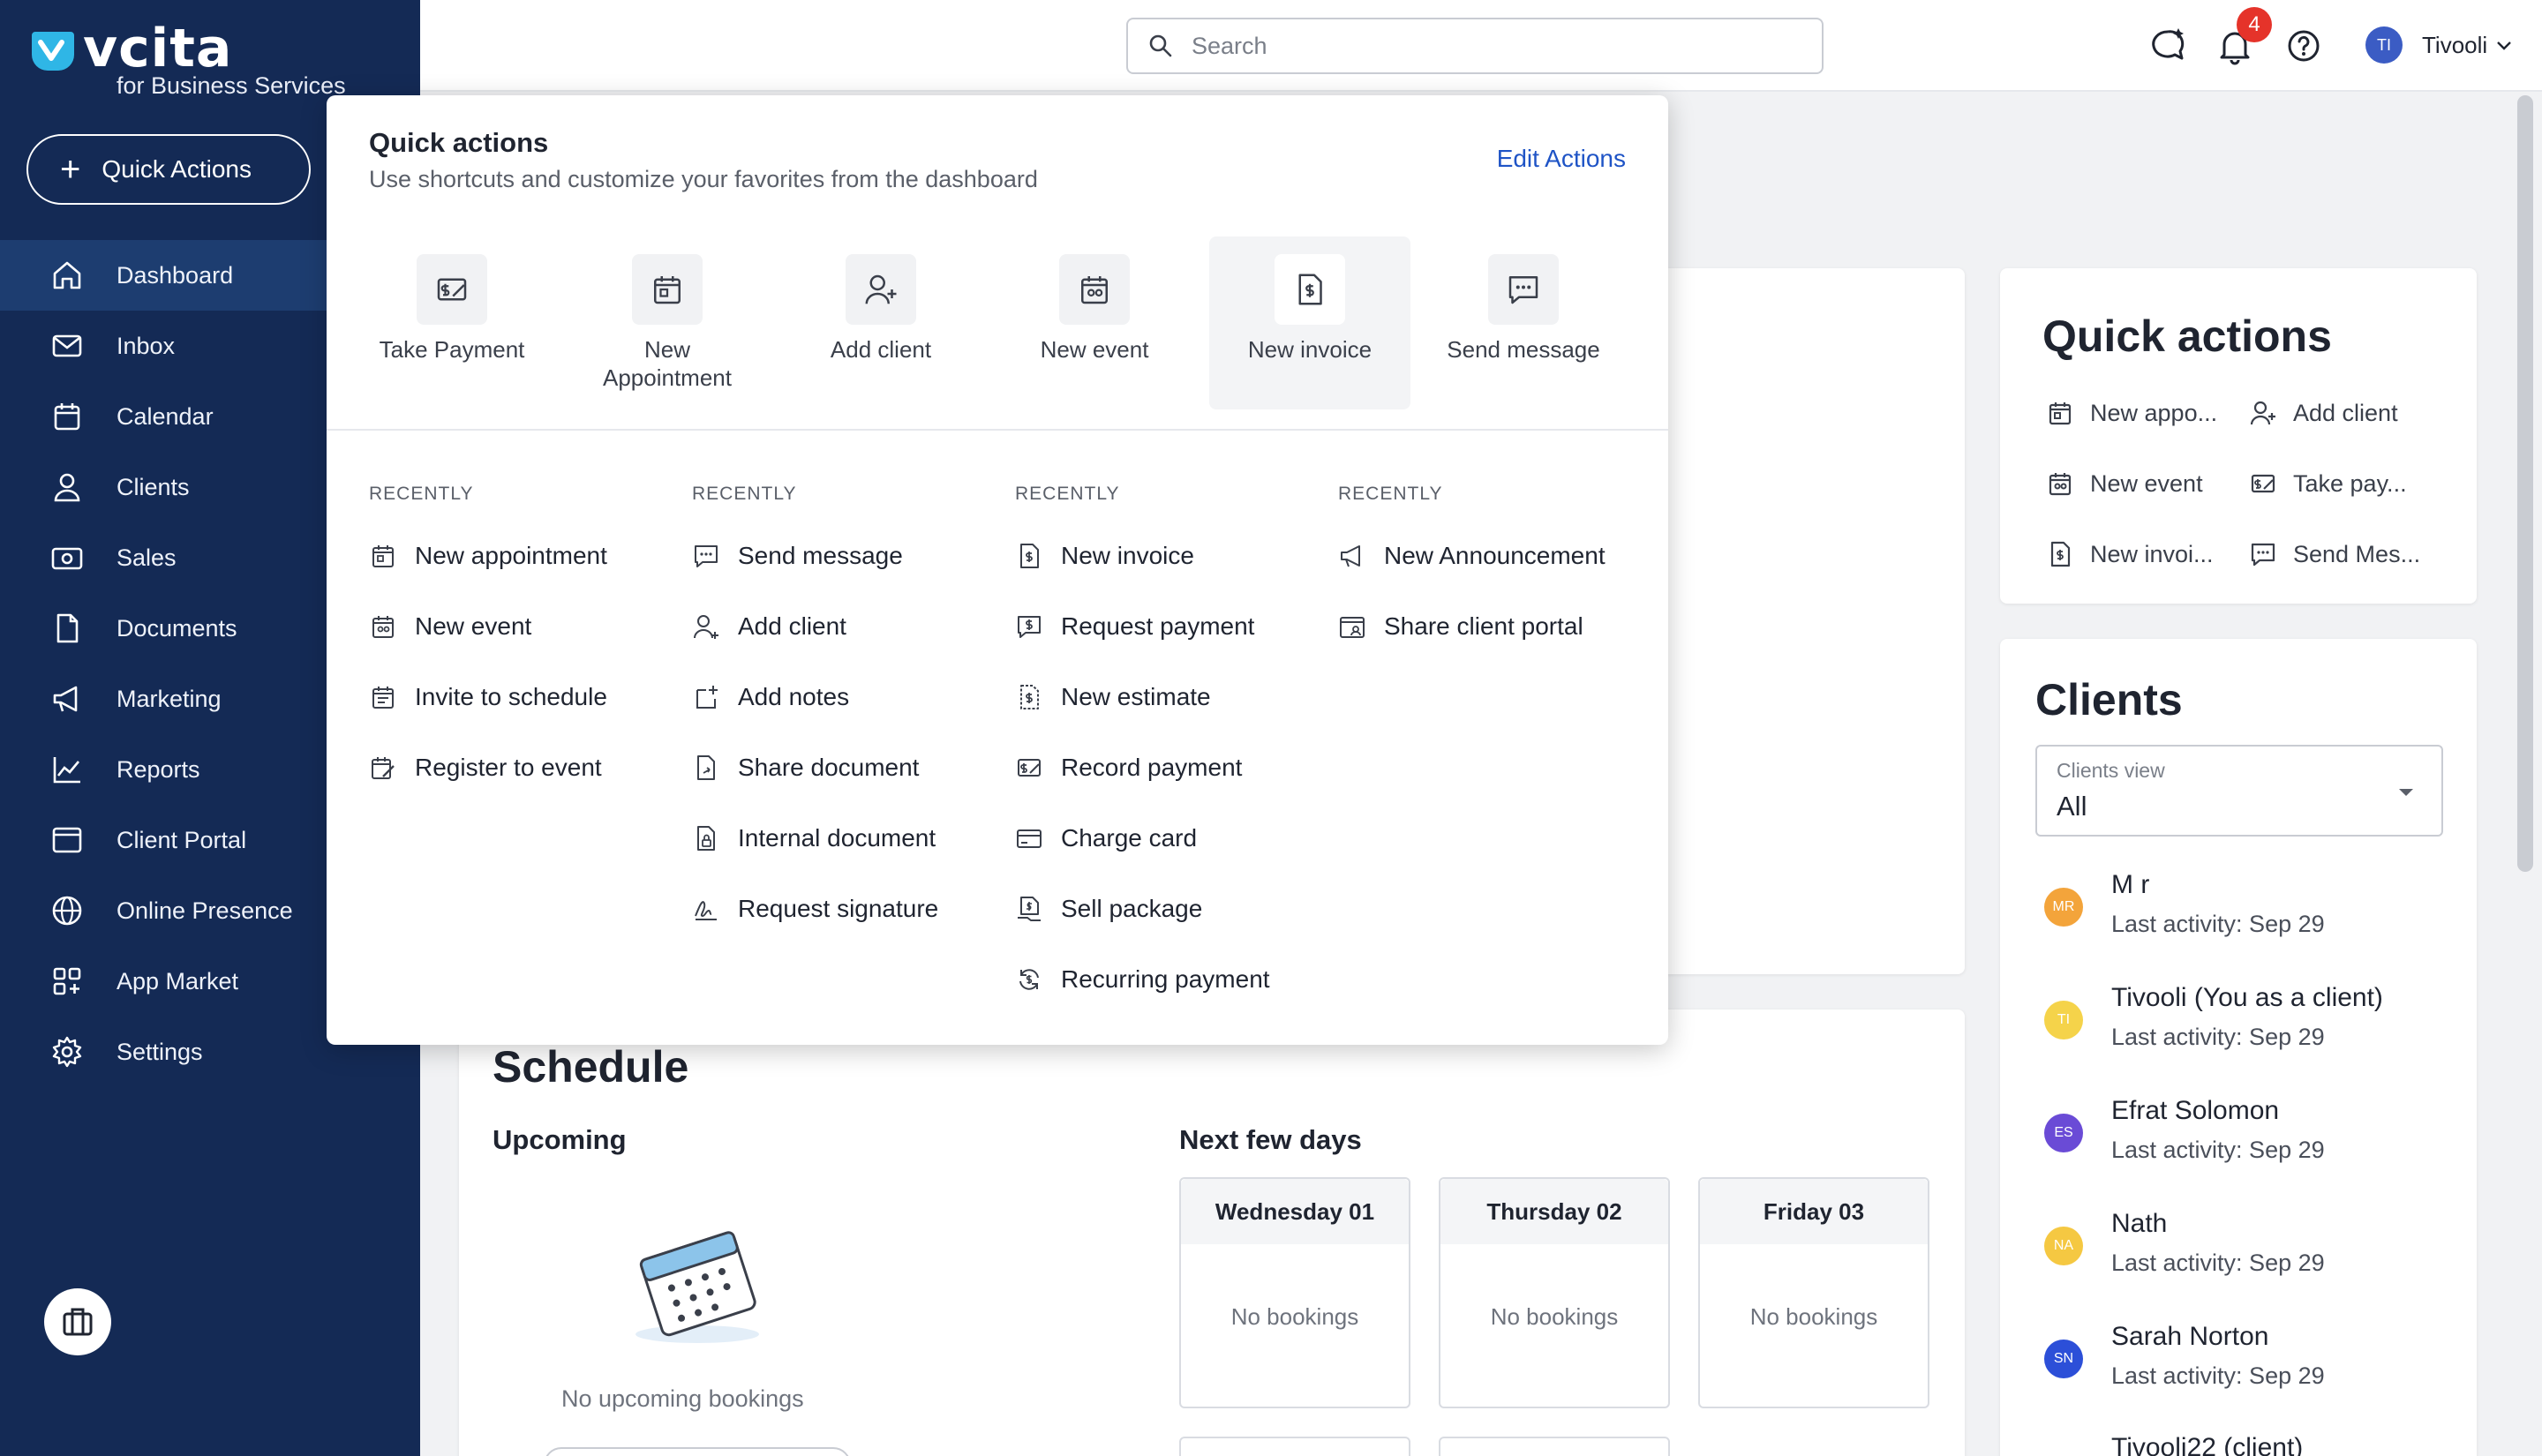 This screenshot has height=1456, width=2542. I want to click on action-new-announcement: New Announcement, so click(1472, 556).